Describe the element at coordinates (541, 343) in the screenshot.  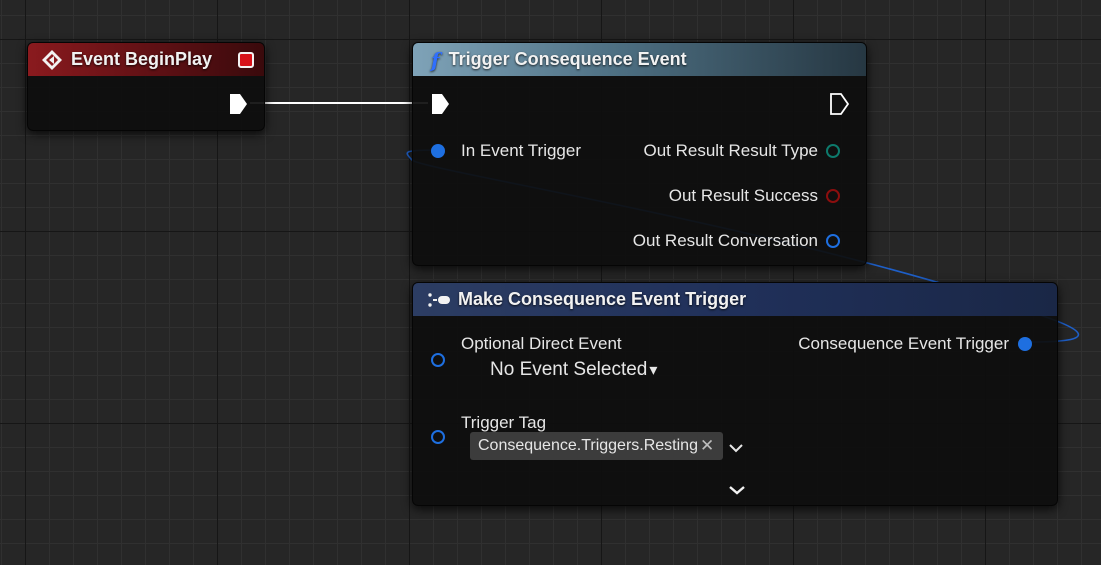
I see `optional-direct-event-label: Optional Direct Event` at that location.